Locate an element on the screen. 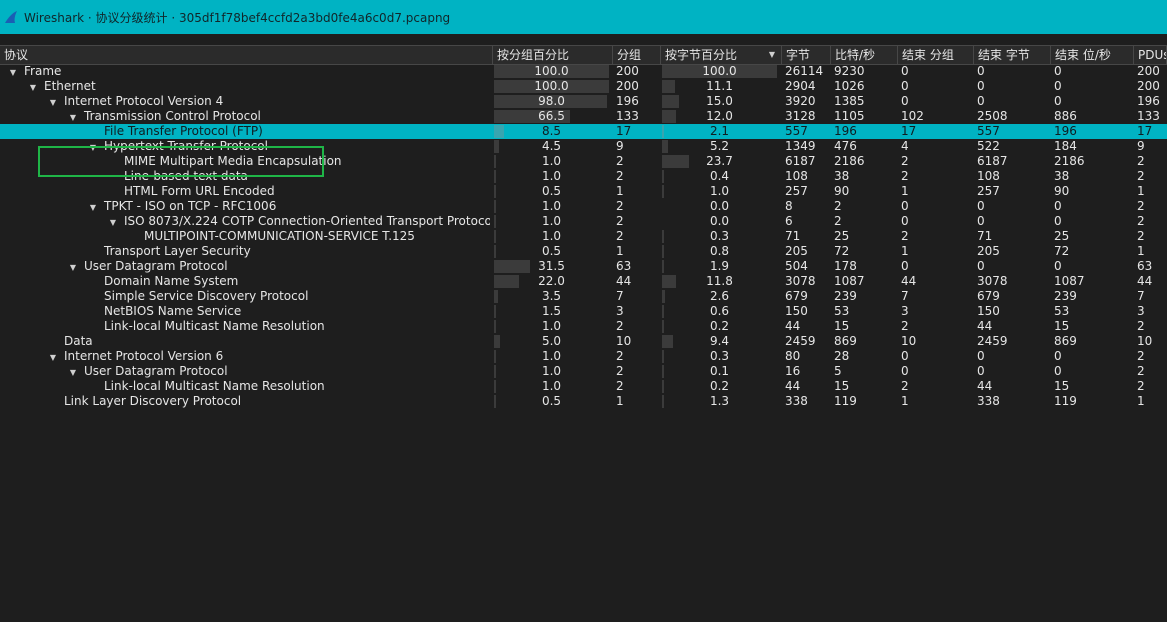  pdus-value: 63 is located at coordinates (1145, 266).